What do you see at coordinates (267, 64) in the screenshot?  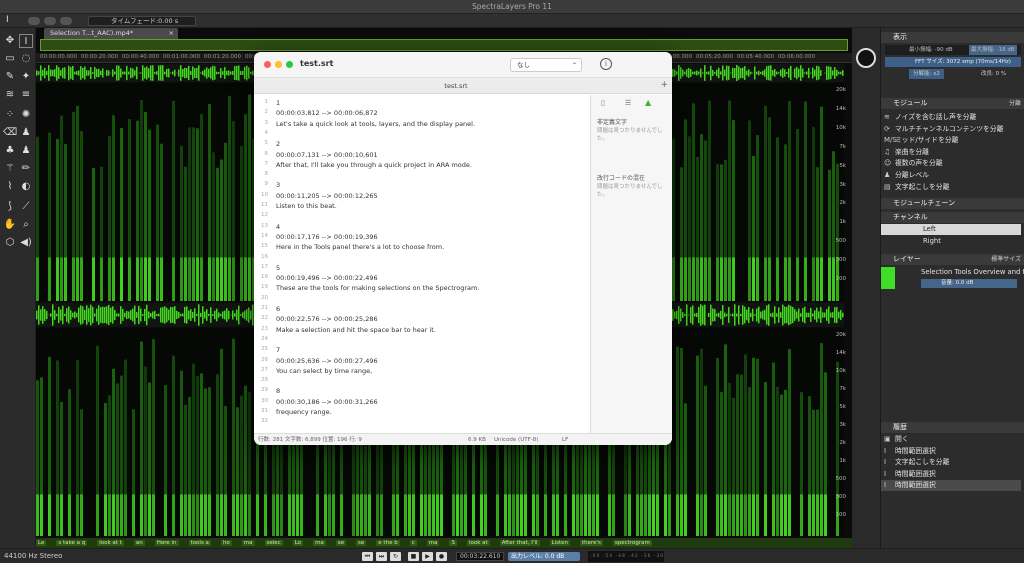 I see `close-window-button` at bounding box center [267, 64].